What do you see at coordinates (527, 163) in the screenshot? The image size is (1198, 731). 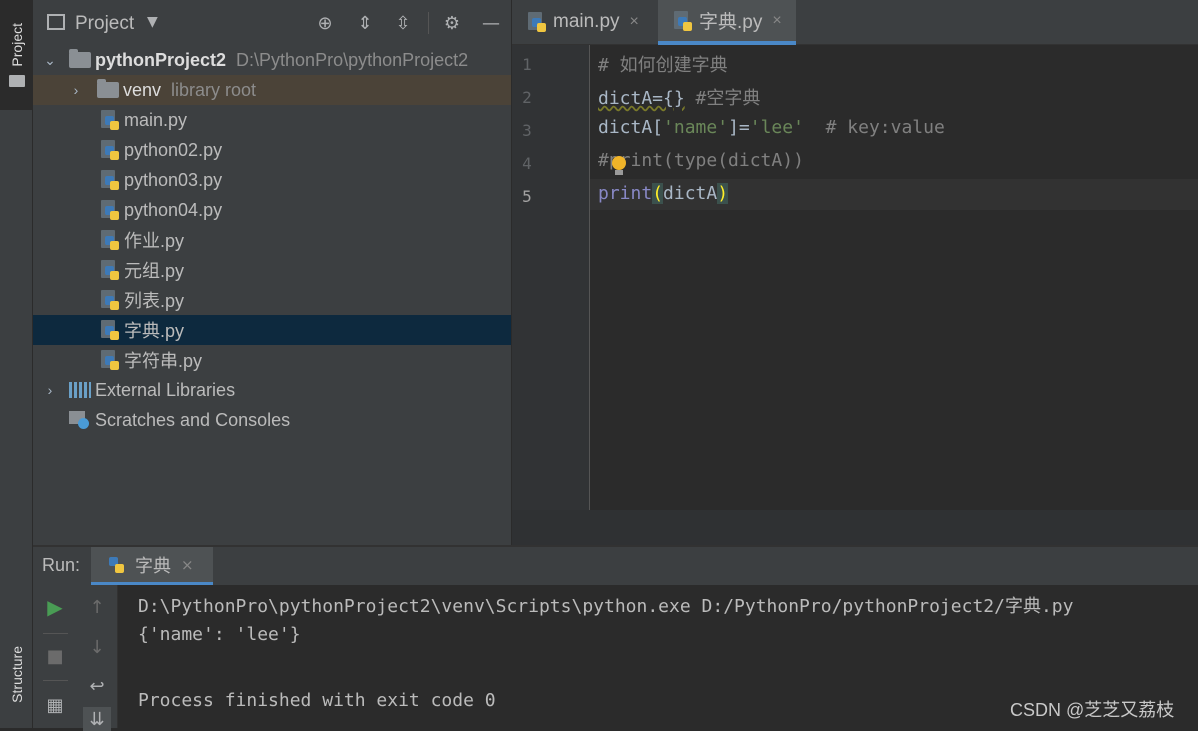 I see `line-number: 4` at bounding box center [527, 163].